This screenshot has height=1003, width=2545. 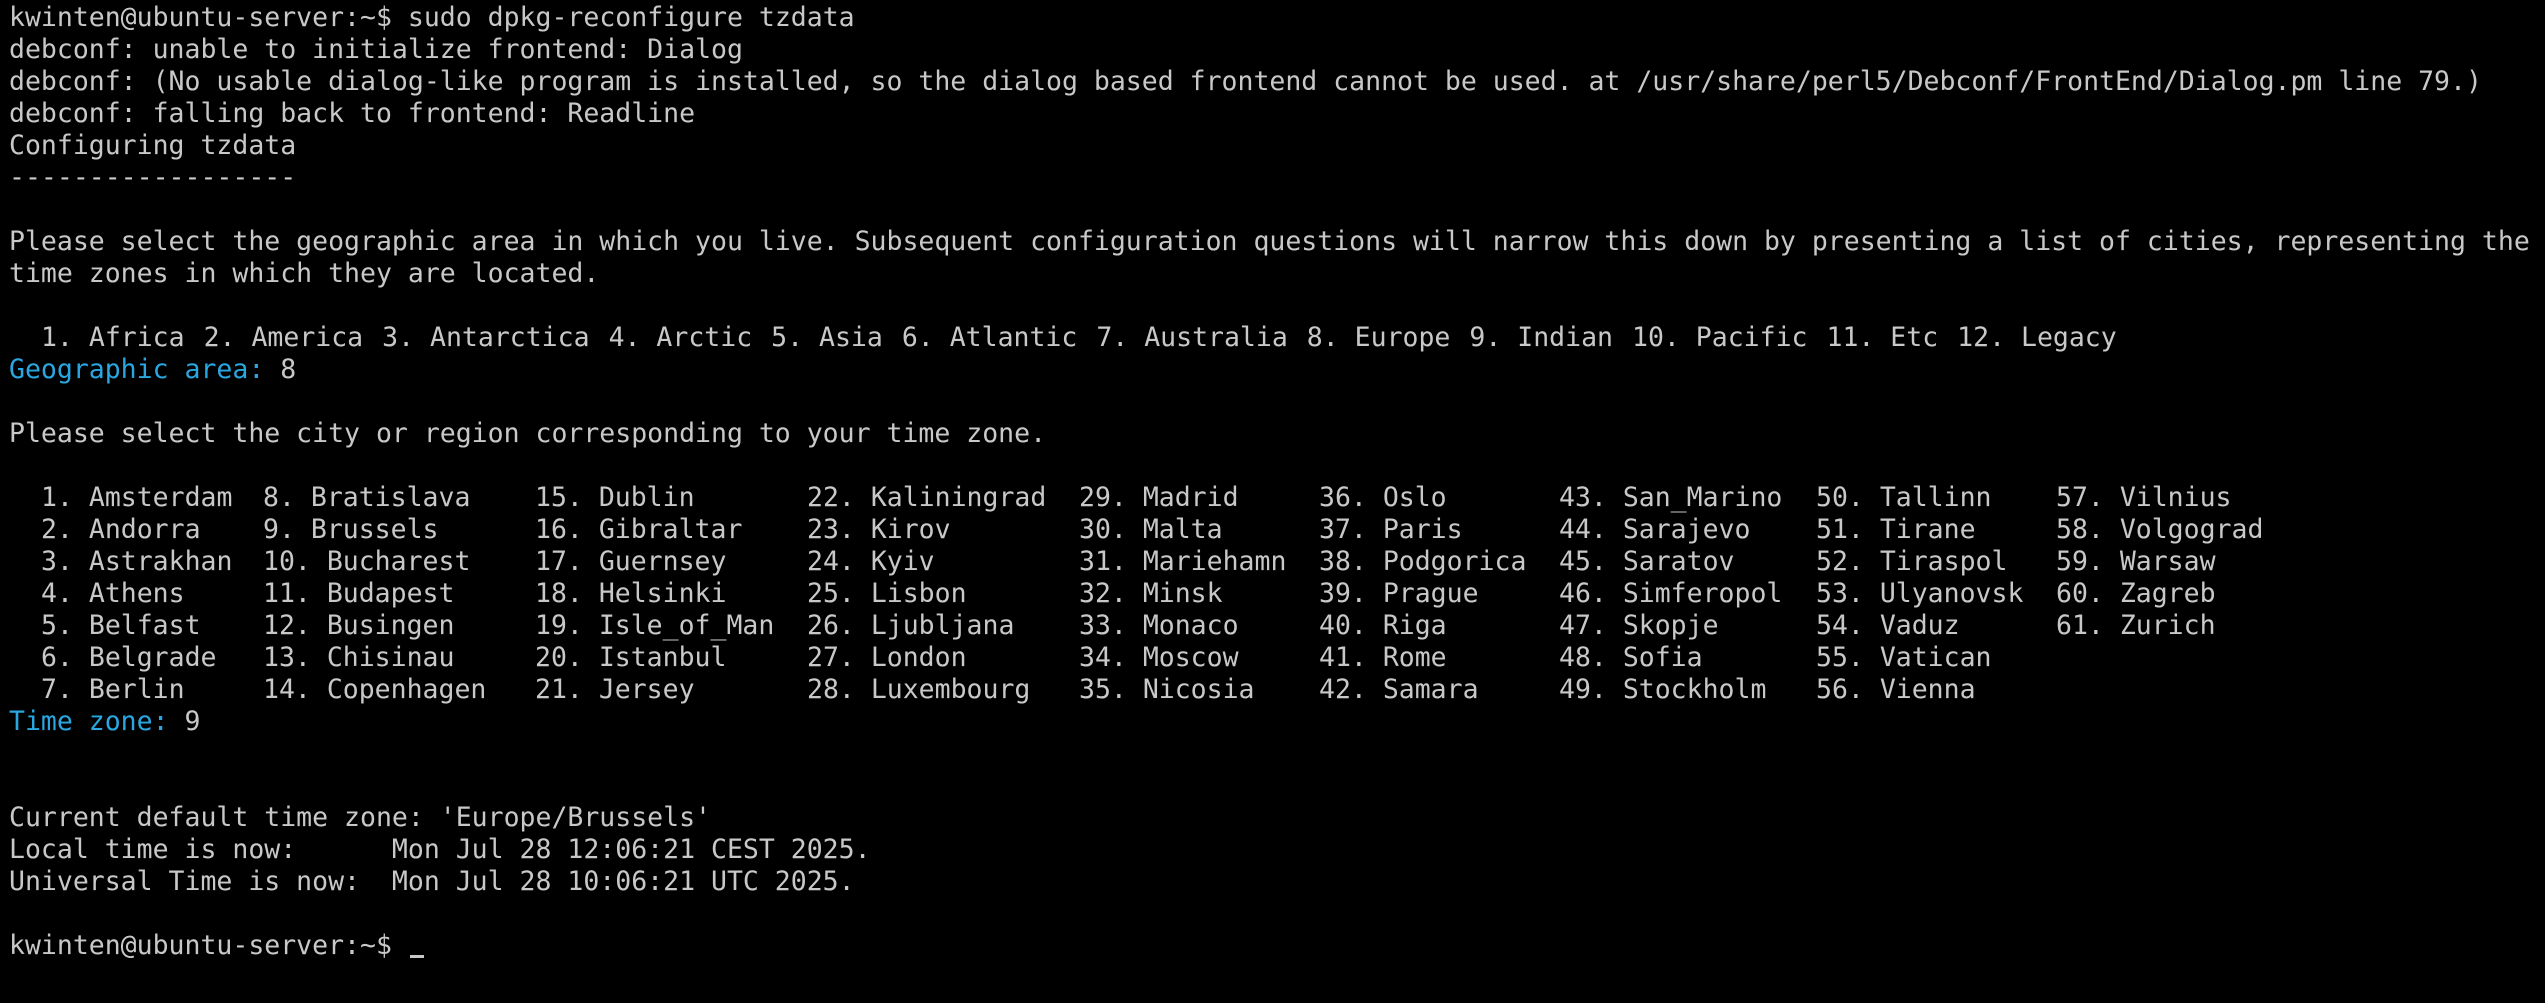 What do you see at coordinates (137, 497) in the screenshot?
I see `city-option: 1. Amsterdam` at bounding box center [137, 497].